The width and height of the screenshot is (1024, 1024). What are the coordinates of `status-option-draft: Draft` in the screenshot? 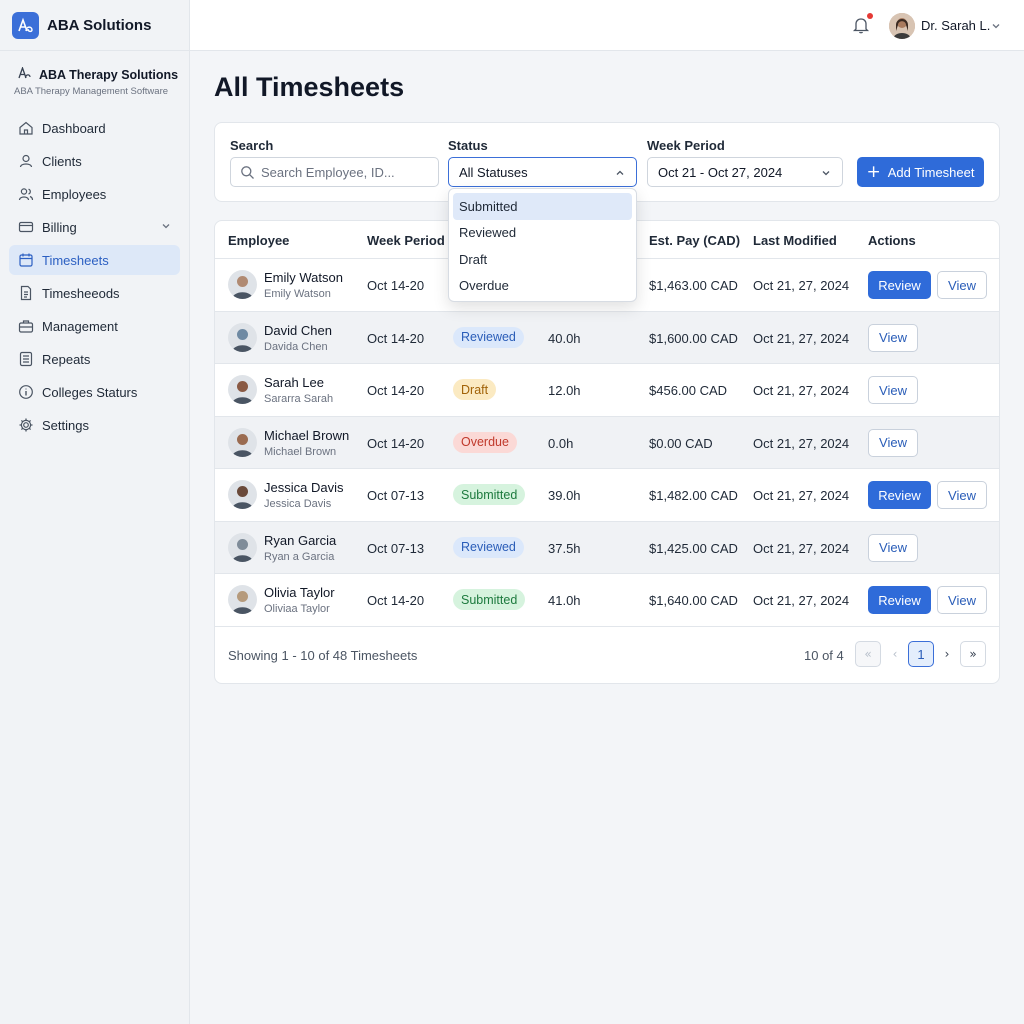 It's located at (542, 259).